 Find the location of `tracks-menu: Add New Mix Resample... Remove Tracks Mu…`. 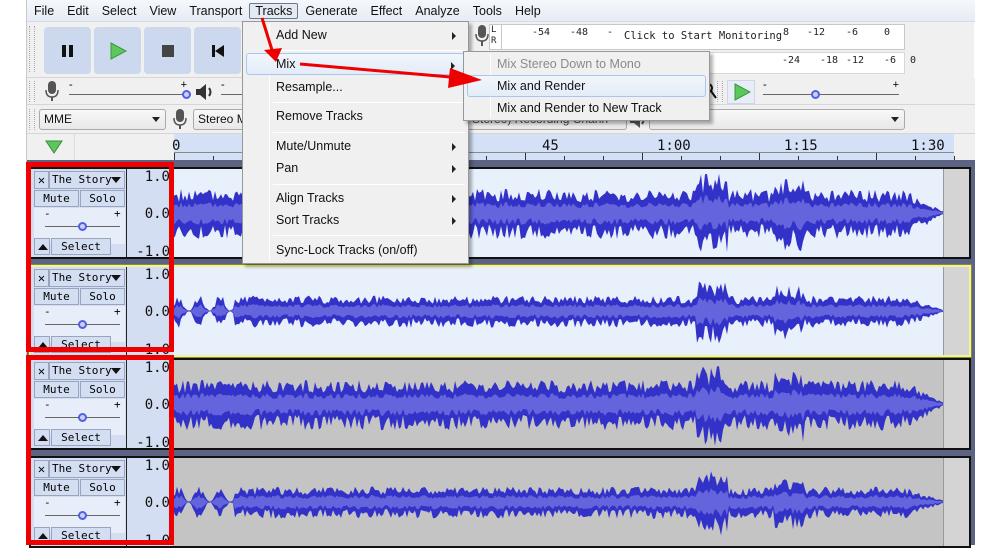

tracks-menu: Add New Mix Resample... Remove Tracks Mu… is located at coordinates (355, 142).